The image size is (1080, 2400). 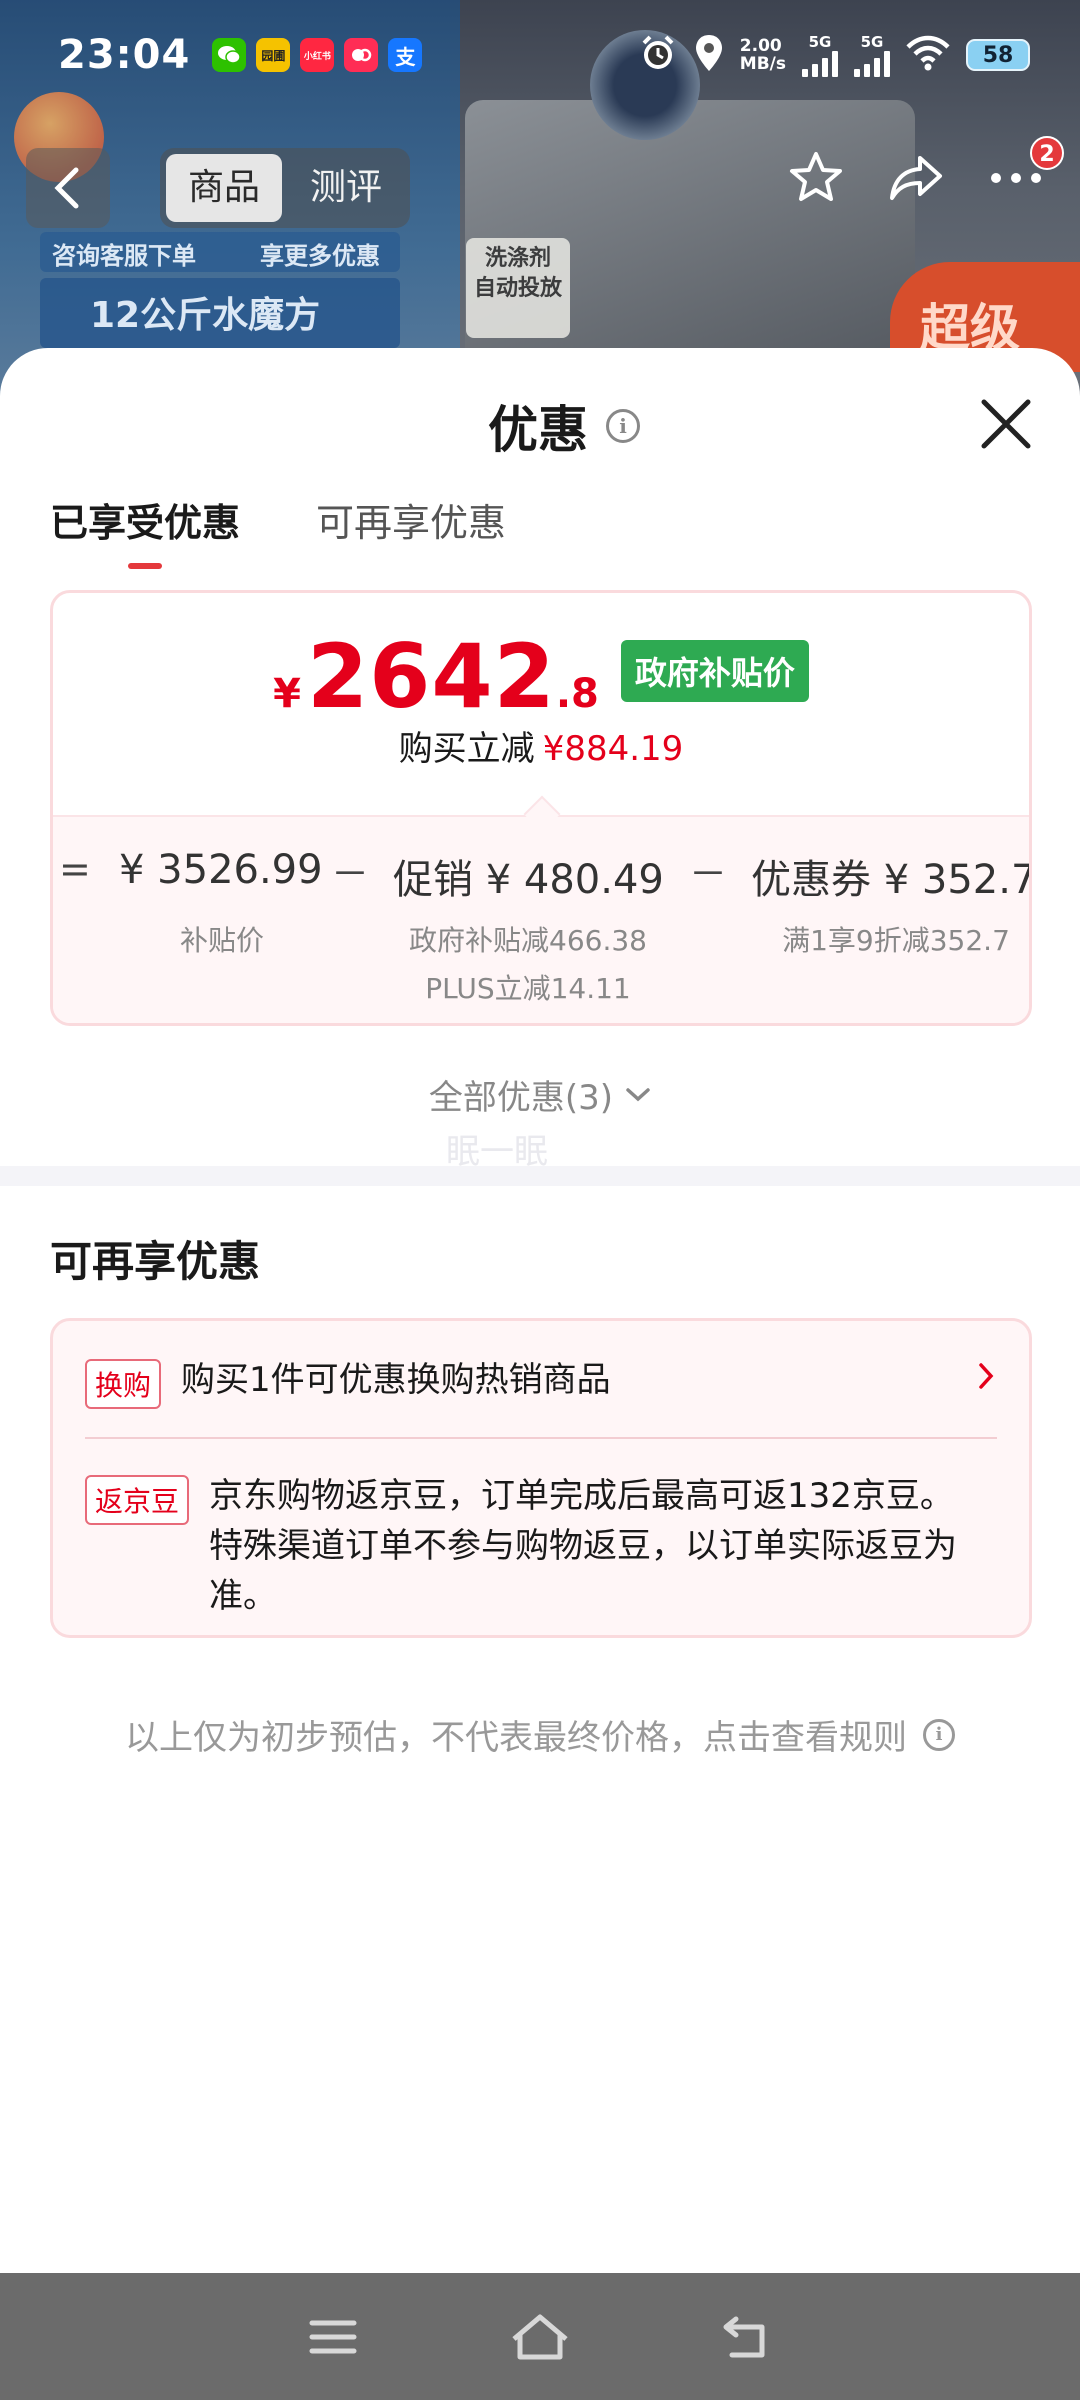 What do you see at coordinates (528, 880) in the screenshot?
I see `promotion-amount: 促销 ¥ 480.49` at bounding box center [528, 880].